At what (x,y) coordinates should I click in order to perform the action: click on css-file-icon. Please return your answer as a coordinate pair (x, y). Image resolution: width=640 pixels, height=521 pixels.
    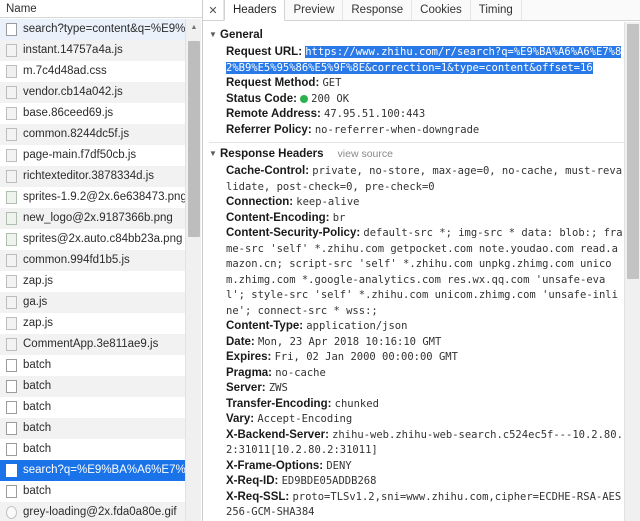
    Looking at the image, I should click on (11, 71).